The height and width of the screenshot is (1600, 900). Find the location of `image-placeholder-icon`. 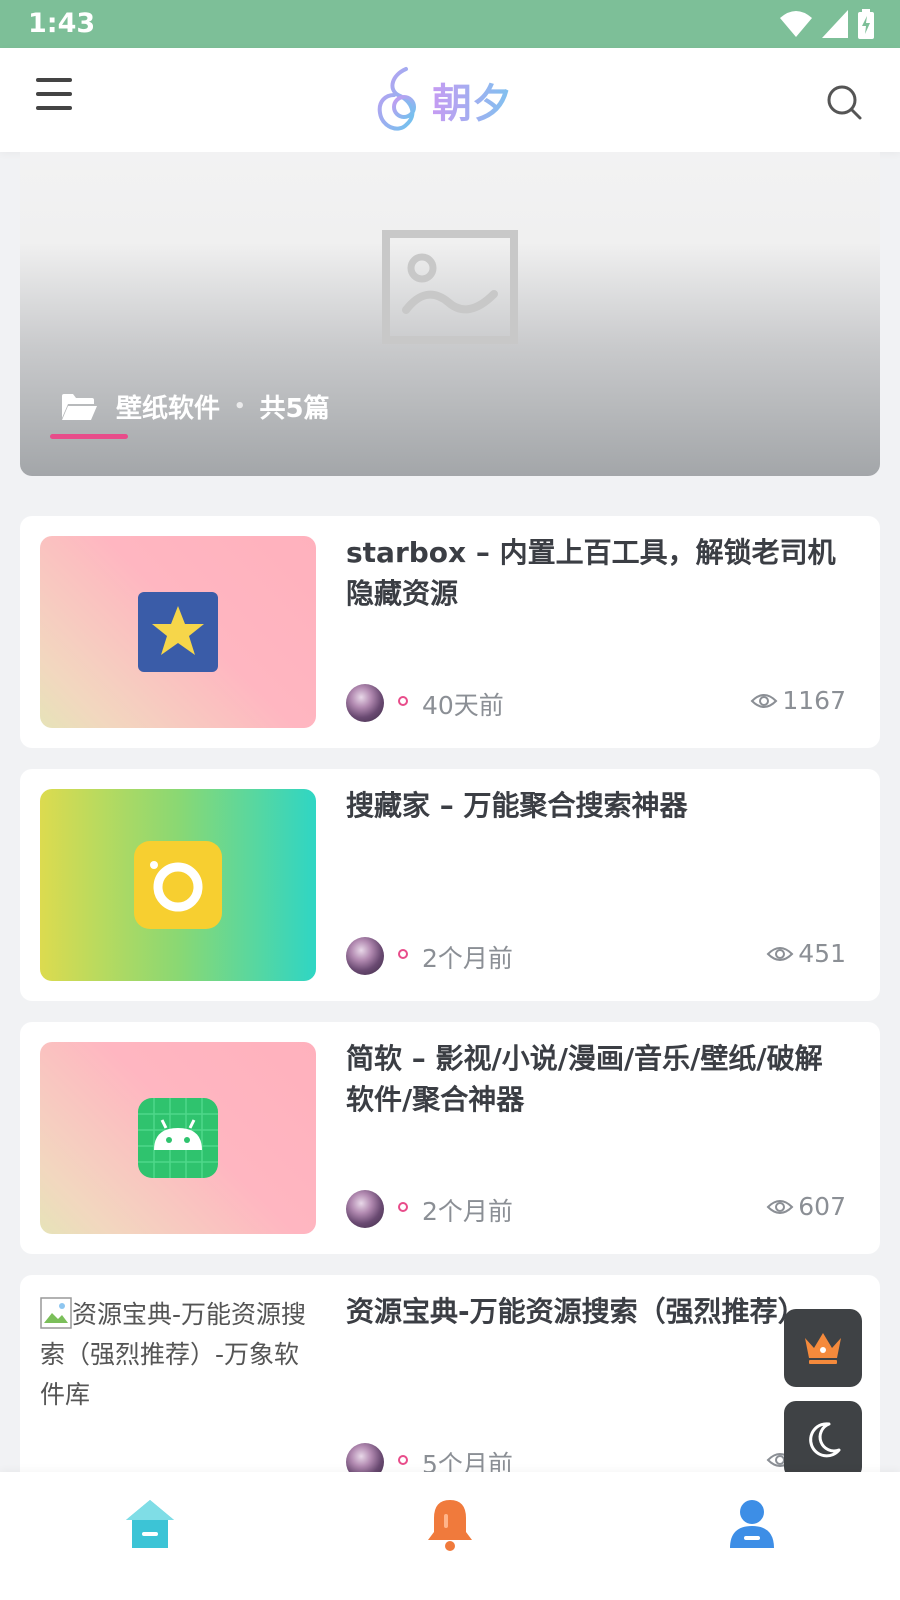

image-placeholder-icon is located at coordinates (450, 287).